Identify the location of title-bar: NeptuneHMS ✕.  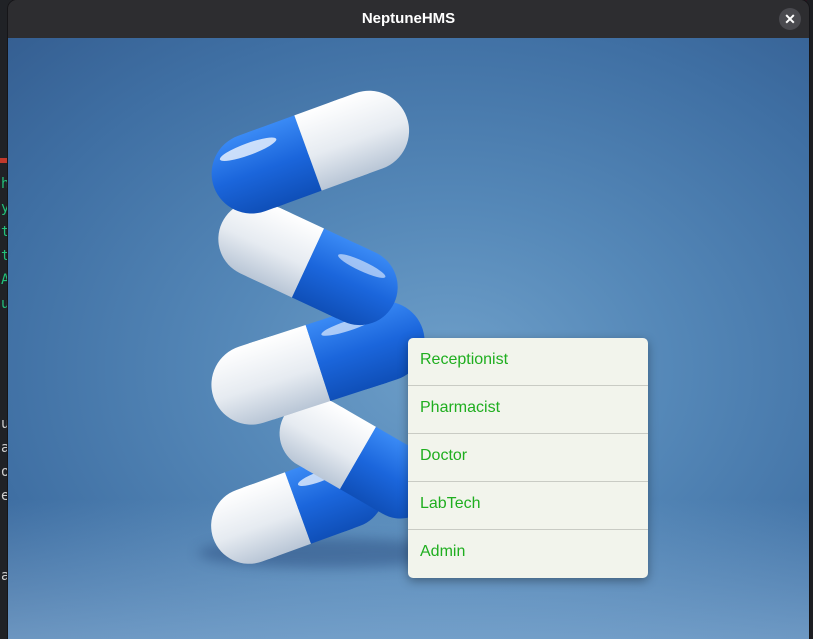
(408, 19).